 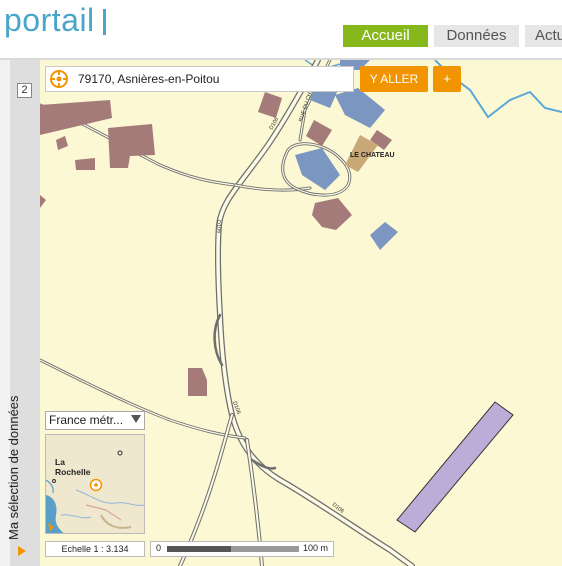 I want to click on tab-actu: Actu, so click(x=543, y=36).